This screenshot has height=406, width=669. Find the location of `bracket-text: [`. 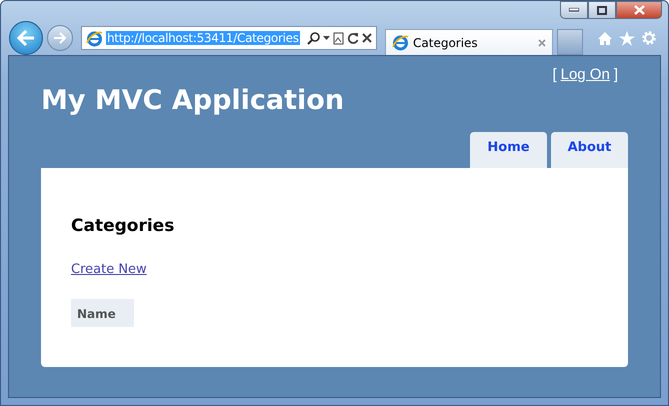

bracket-text: [ is located at coordinates (554, 74).